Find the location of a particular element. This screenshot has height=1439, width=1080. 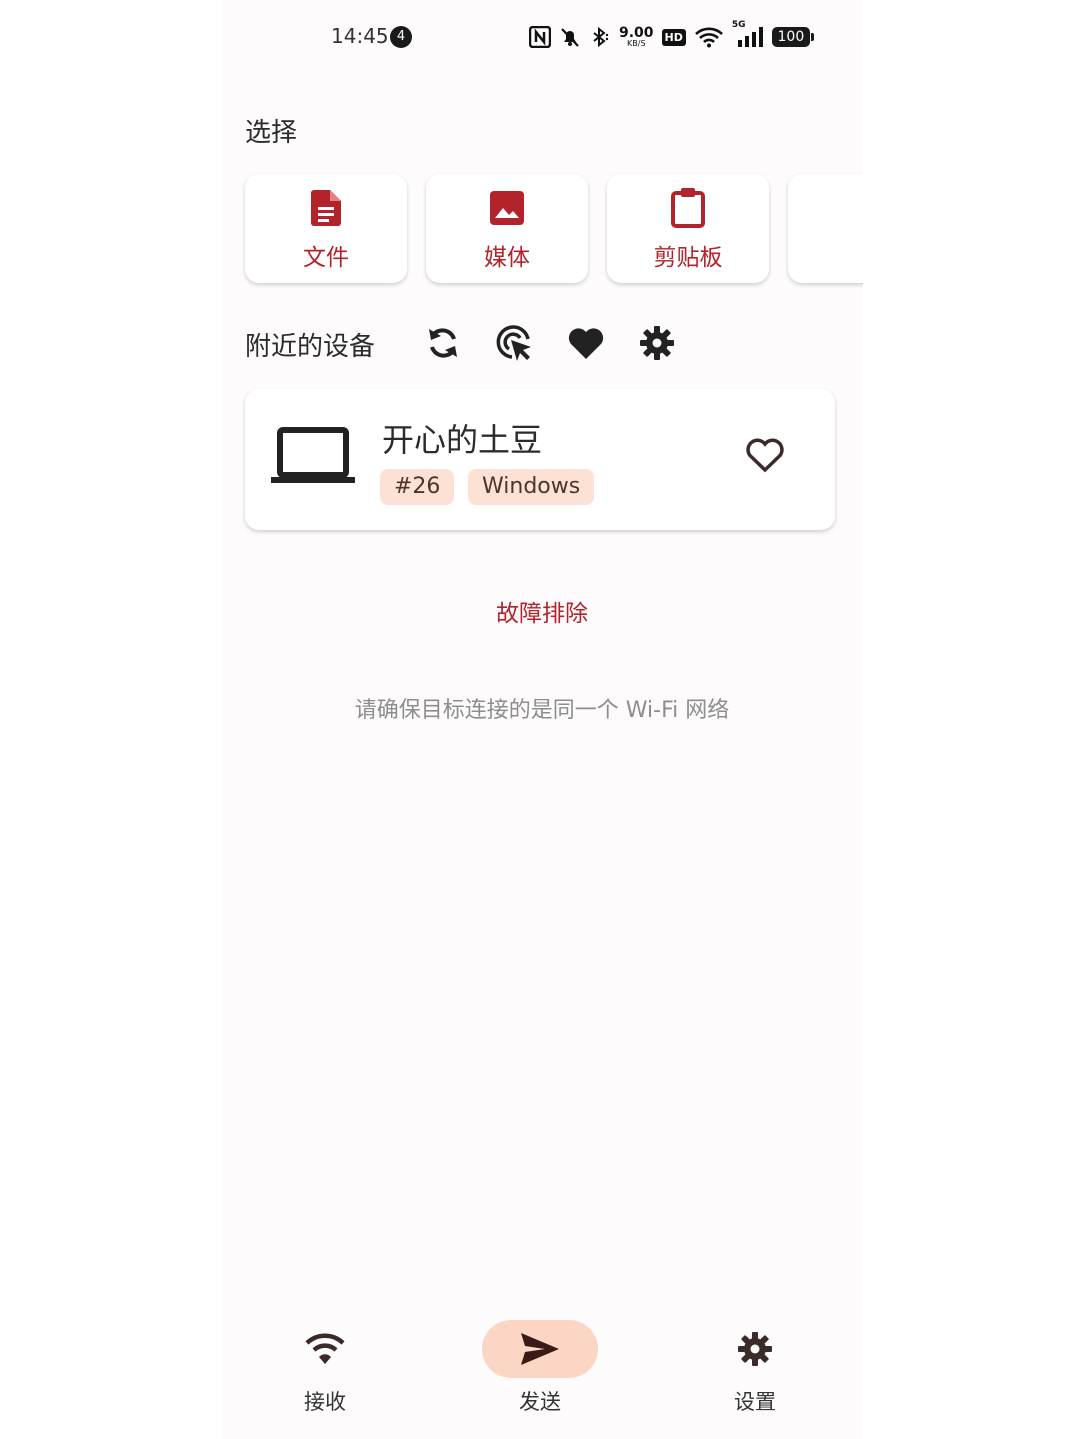

device-id-tag: #26 is located at coordinates (417, 487).